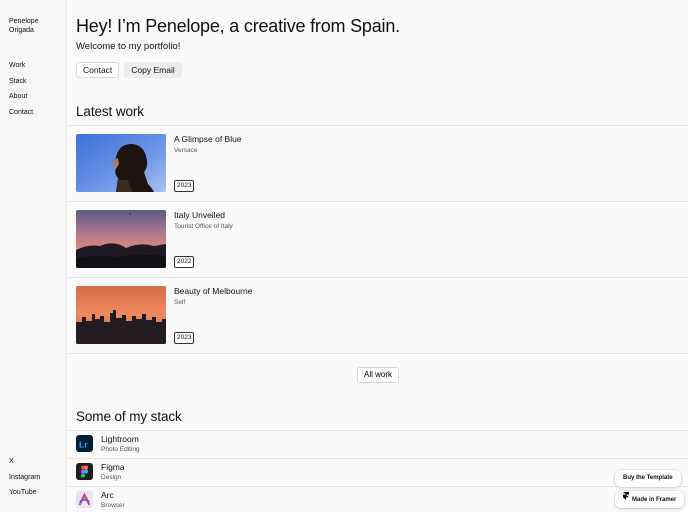  I want to click on divider, so click(378, 353).